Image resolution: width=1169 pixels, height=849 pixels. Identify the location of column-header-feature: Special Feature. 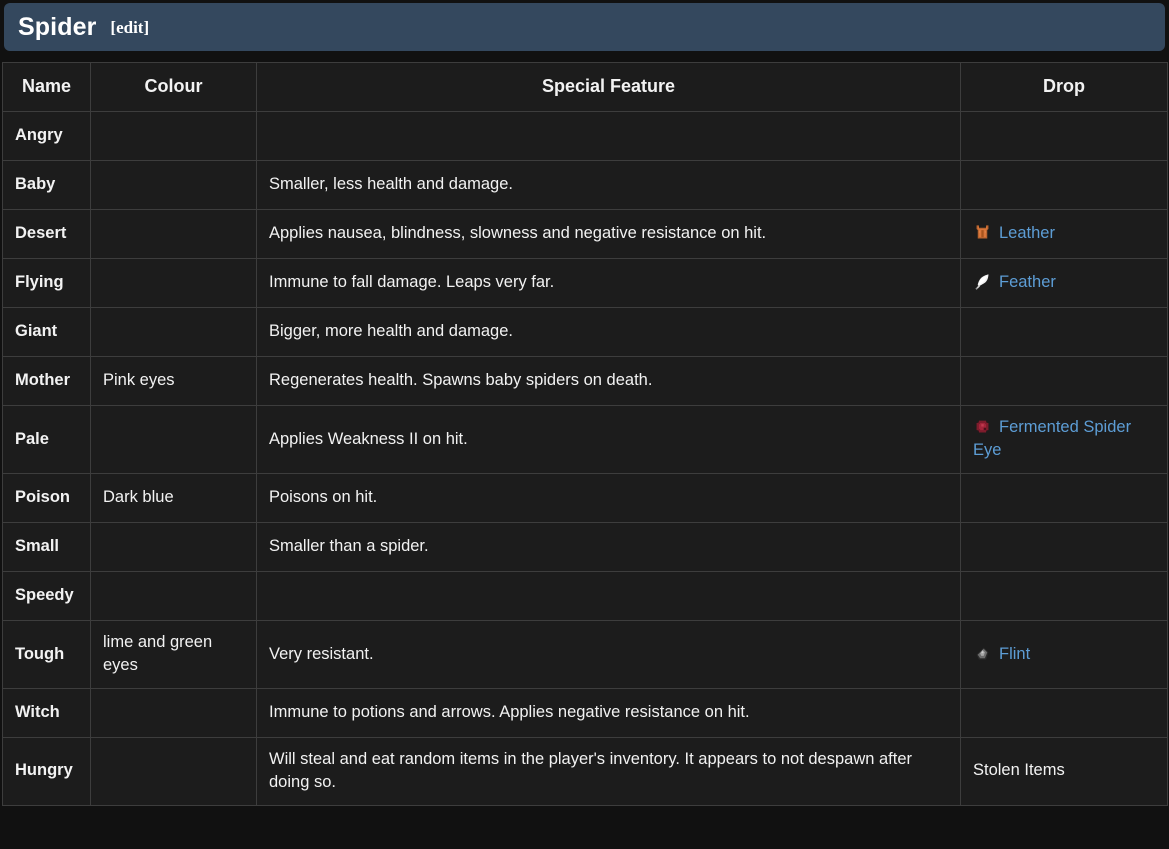
(608, 87).